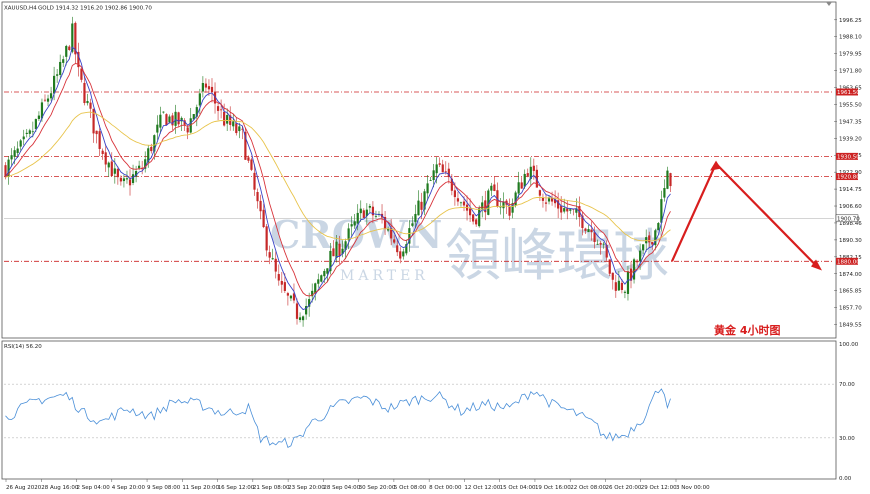 The image size is (870, 494). What do you see at coordinates (553, 488) in the screenshot?
I see `time-tick-label: 19 Oct 16:00` at bounding box center [553, 488].